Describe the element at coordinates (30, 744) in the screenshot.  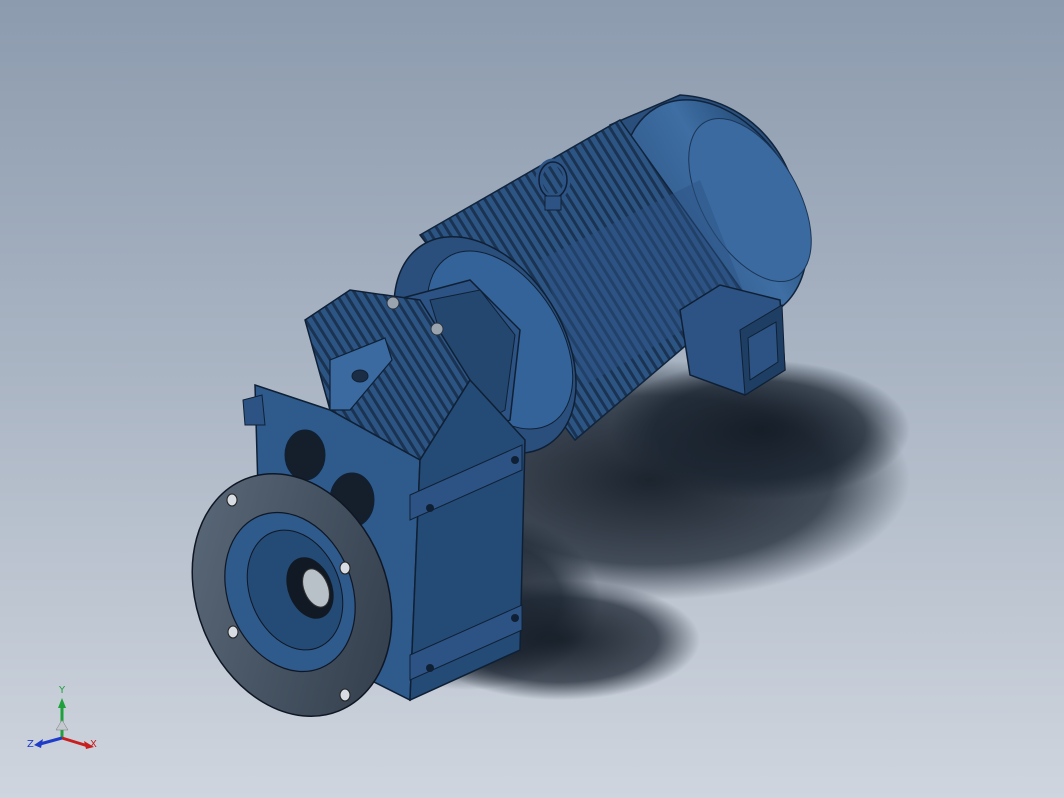
I see `z-axis-label: Z` at that location.